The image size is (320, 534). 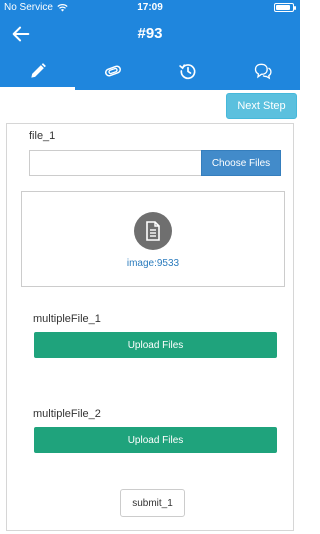 I want to click on page-title: #93, so click(x=150, y=33).